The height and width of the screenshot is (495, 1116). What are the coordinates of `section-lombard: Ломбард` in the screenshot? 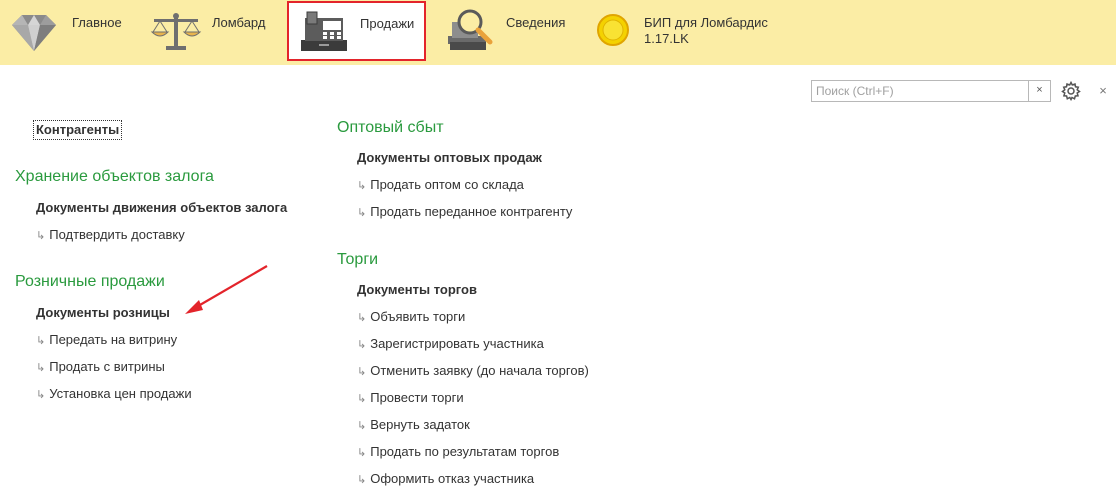 It's located at (212, 32).